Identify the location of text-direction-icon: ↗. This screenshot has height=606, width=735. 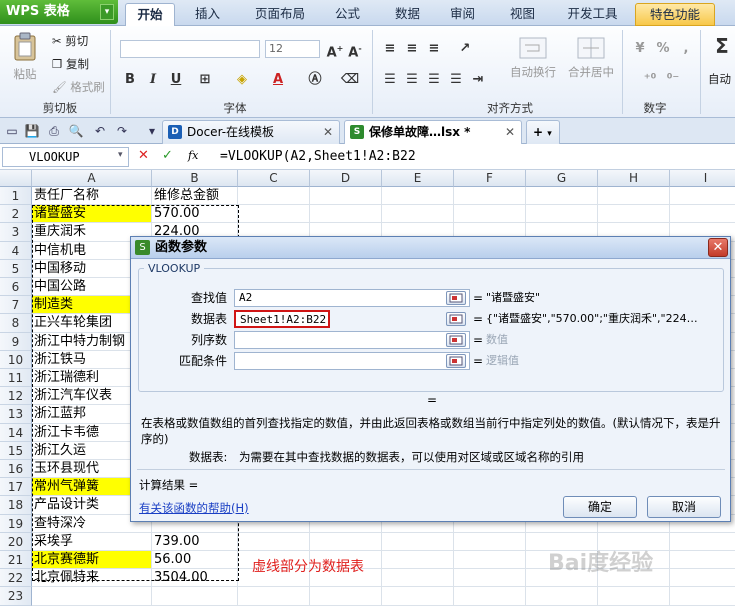
(465, 49).